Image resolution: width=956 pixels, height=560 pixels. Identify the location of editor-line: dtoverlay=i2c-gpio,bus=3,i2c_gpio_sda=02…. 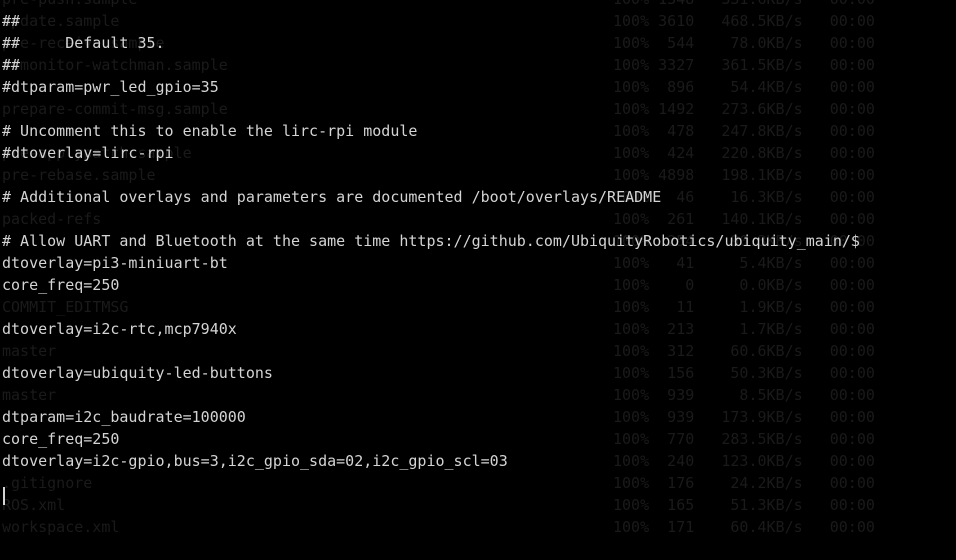
(478, 461).